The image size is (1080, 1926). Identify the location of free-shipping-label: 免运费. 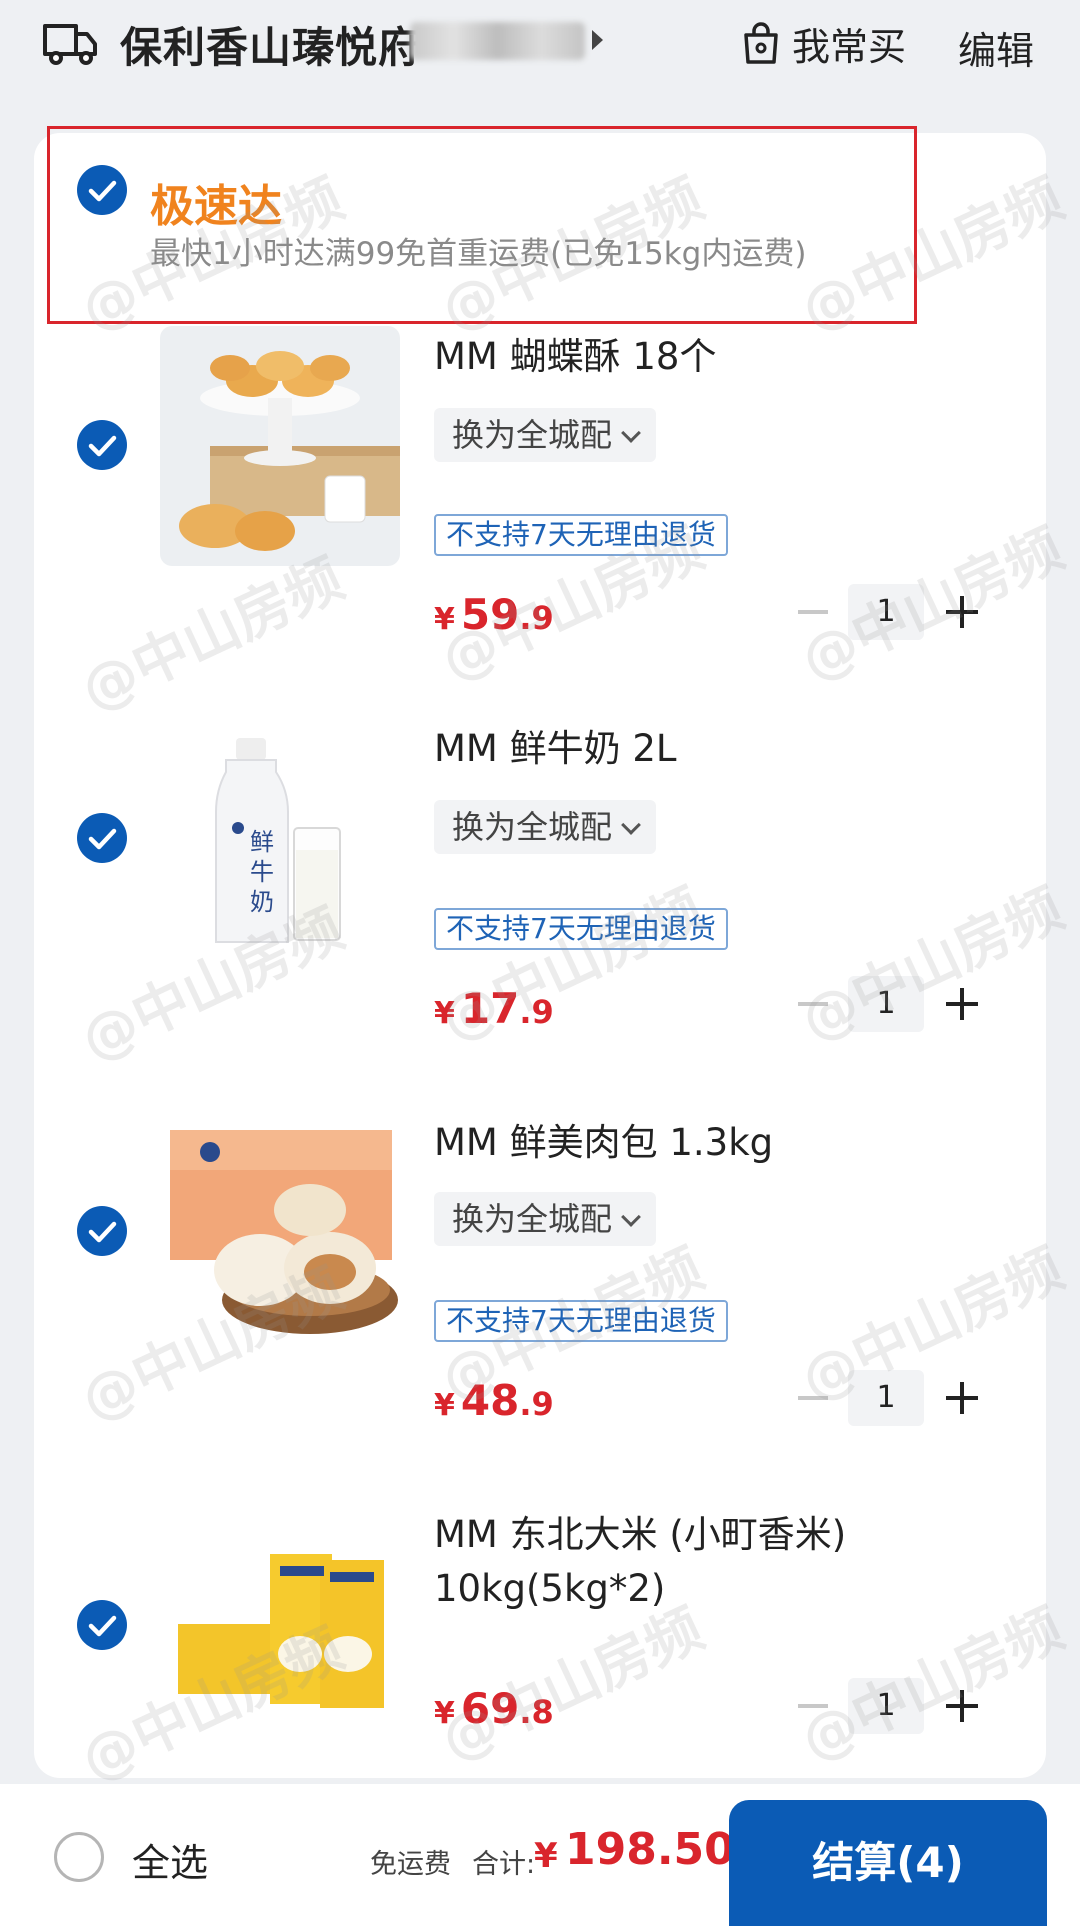
(410, 1864).